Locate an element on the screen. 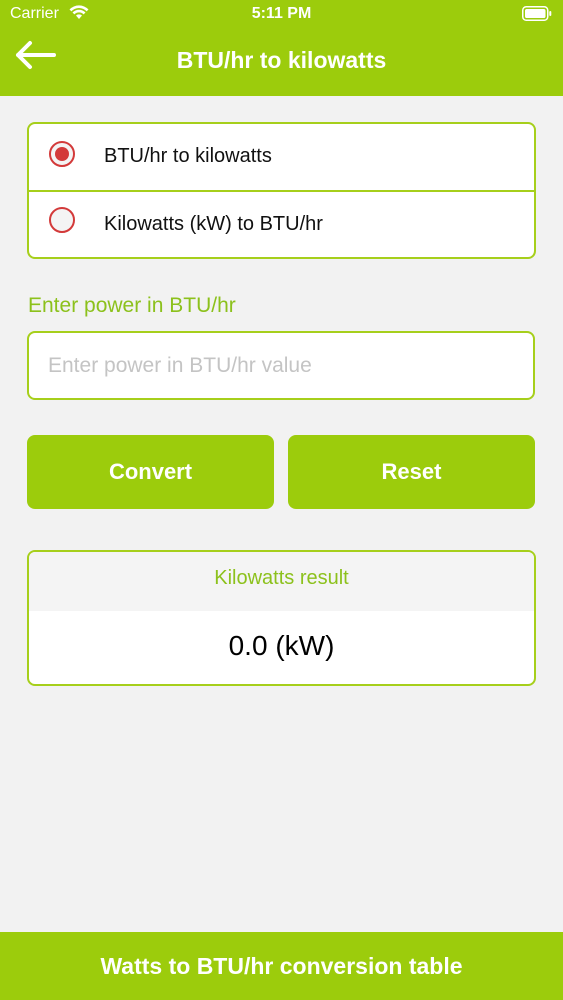  radio-unselected-icon is located at coordinates (62, 220).